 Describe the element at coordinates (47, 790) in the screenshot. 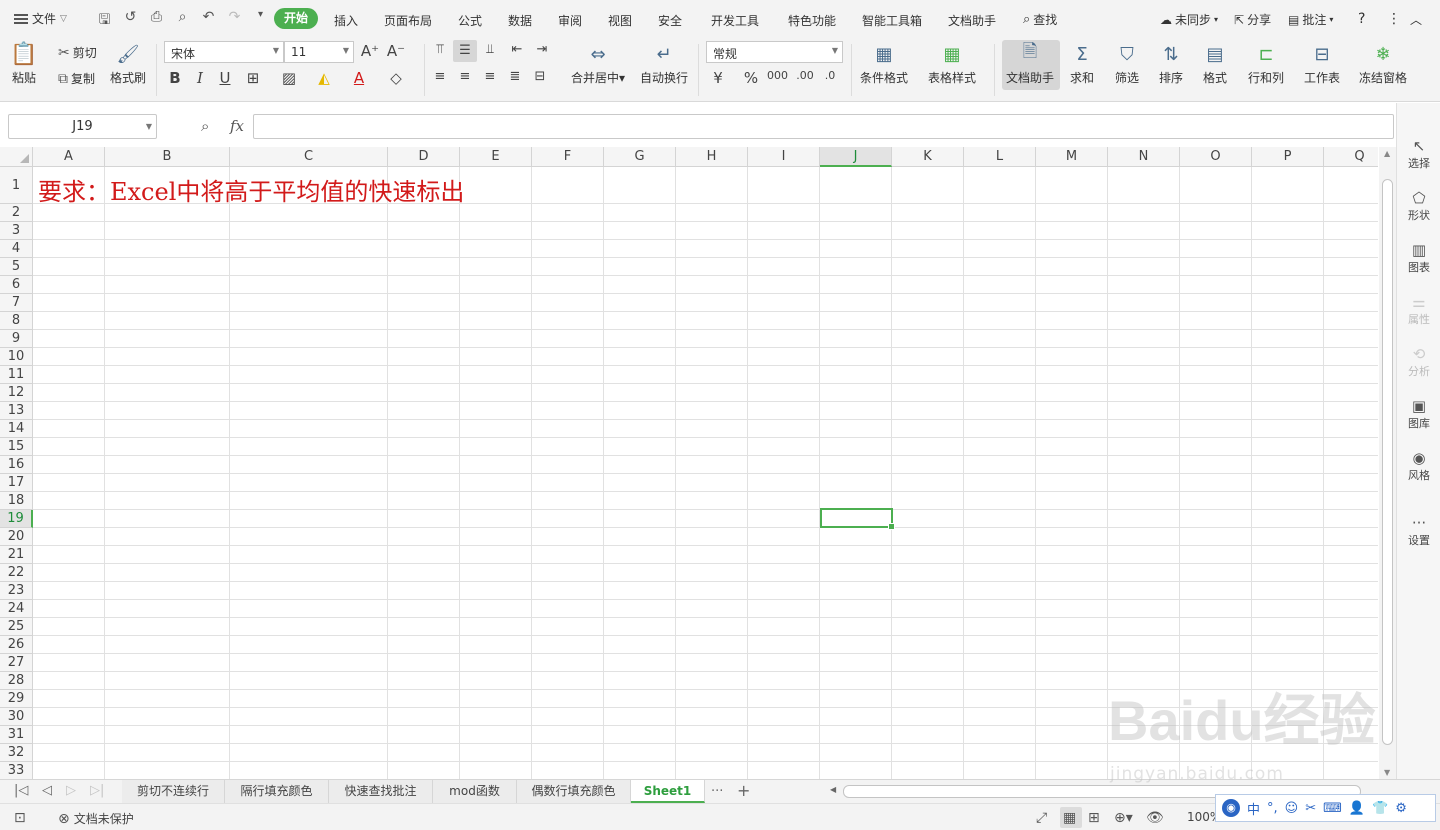

I see `prev-sheet-icon: ◁` at that location.